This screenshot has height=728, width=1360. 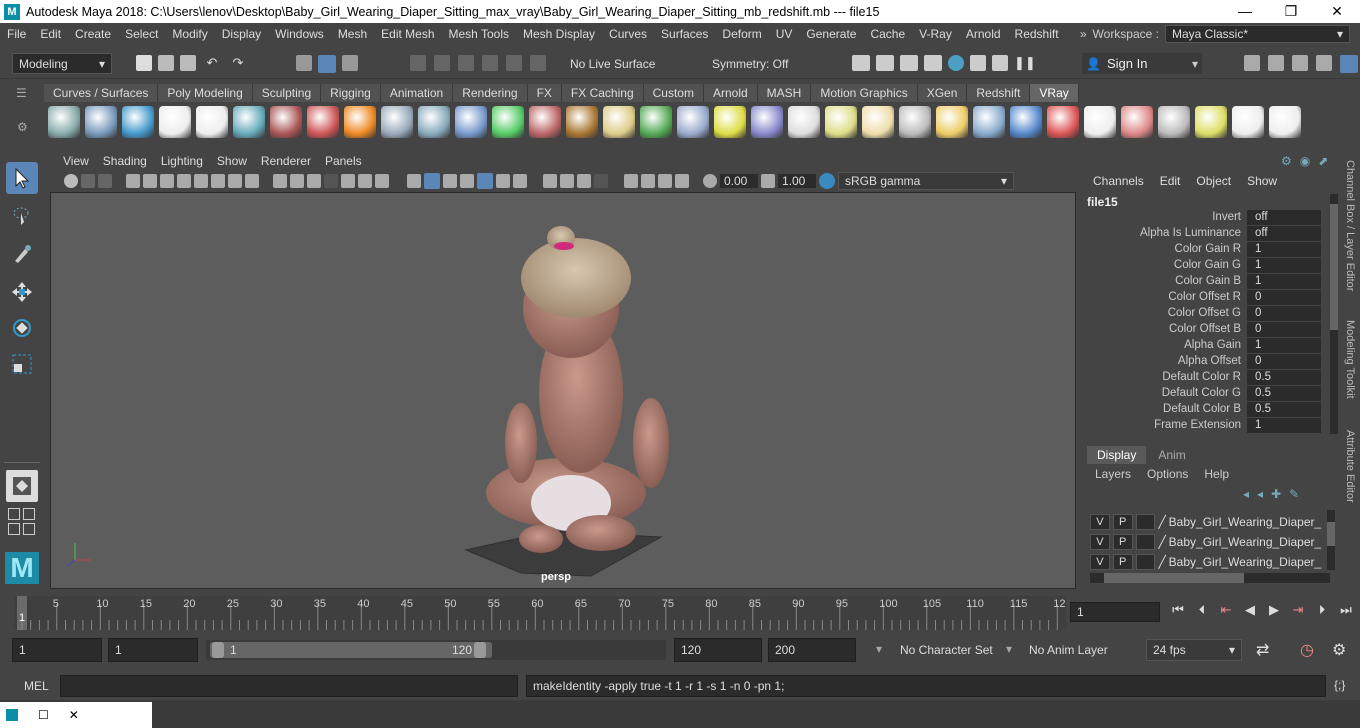 I want to click on exposure-field: 0.00, so click(x=739, y=181).